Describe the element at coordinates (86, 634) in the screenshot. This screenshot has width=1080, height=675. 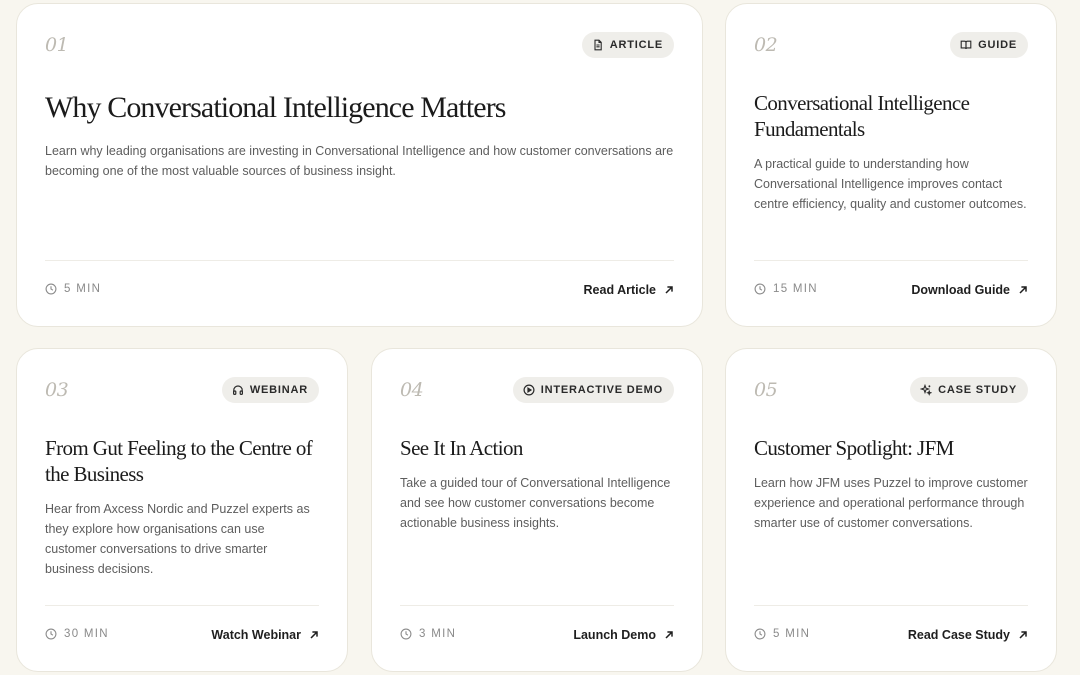
I see `duration-label: 30 MIN` at that location.